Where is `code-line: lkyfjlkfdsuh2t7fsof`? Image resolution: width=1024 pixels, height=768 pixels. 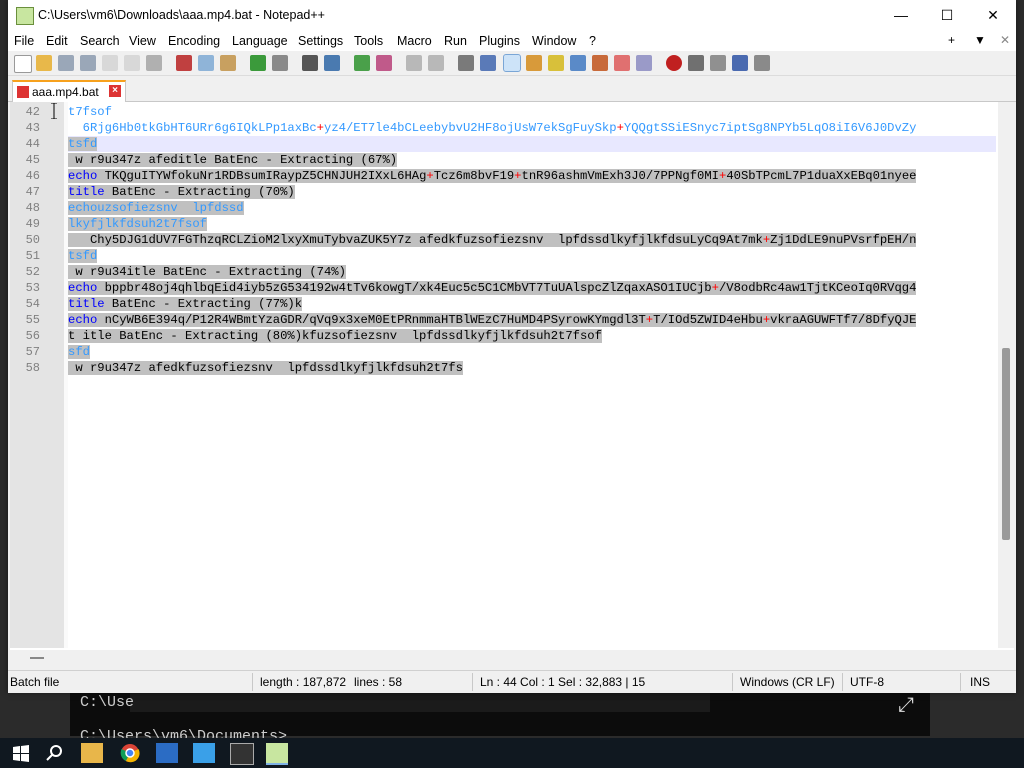 code-line: lkyfjlkfdsuh2t7fsof is located at coordinates (137, 224).